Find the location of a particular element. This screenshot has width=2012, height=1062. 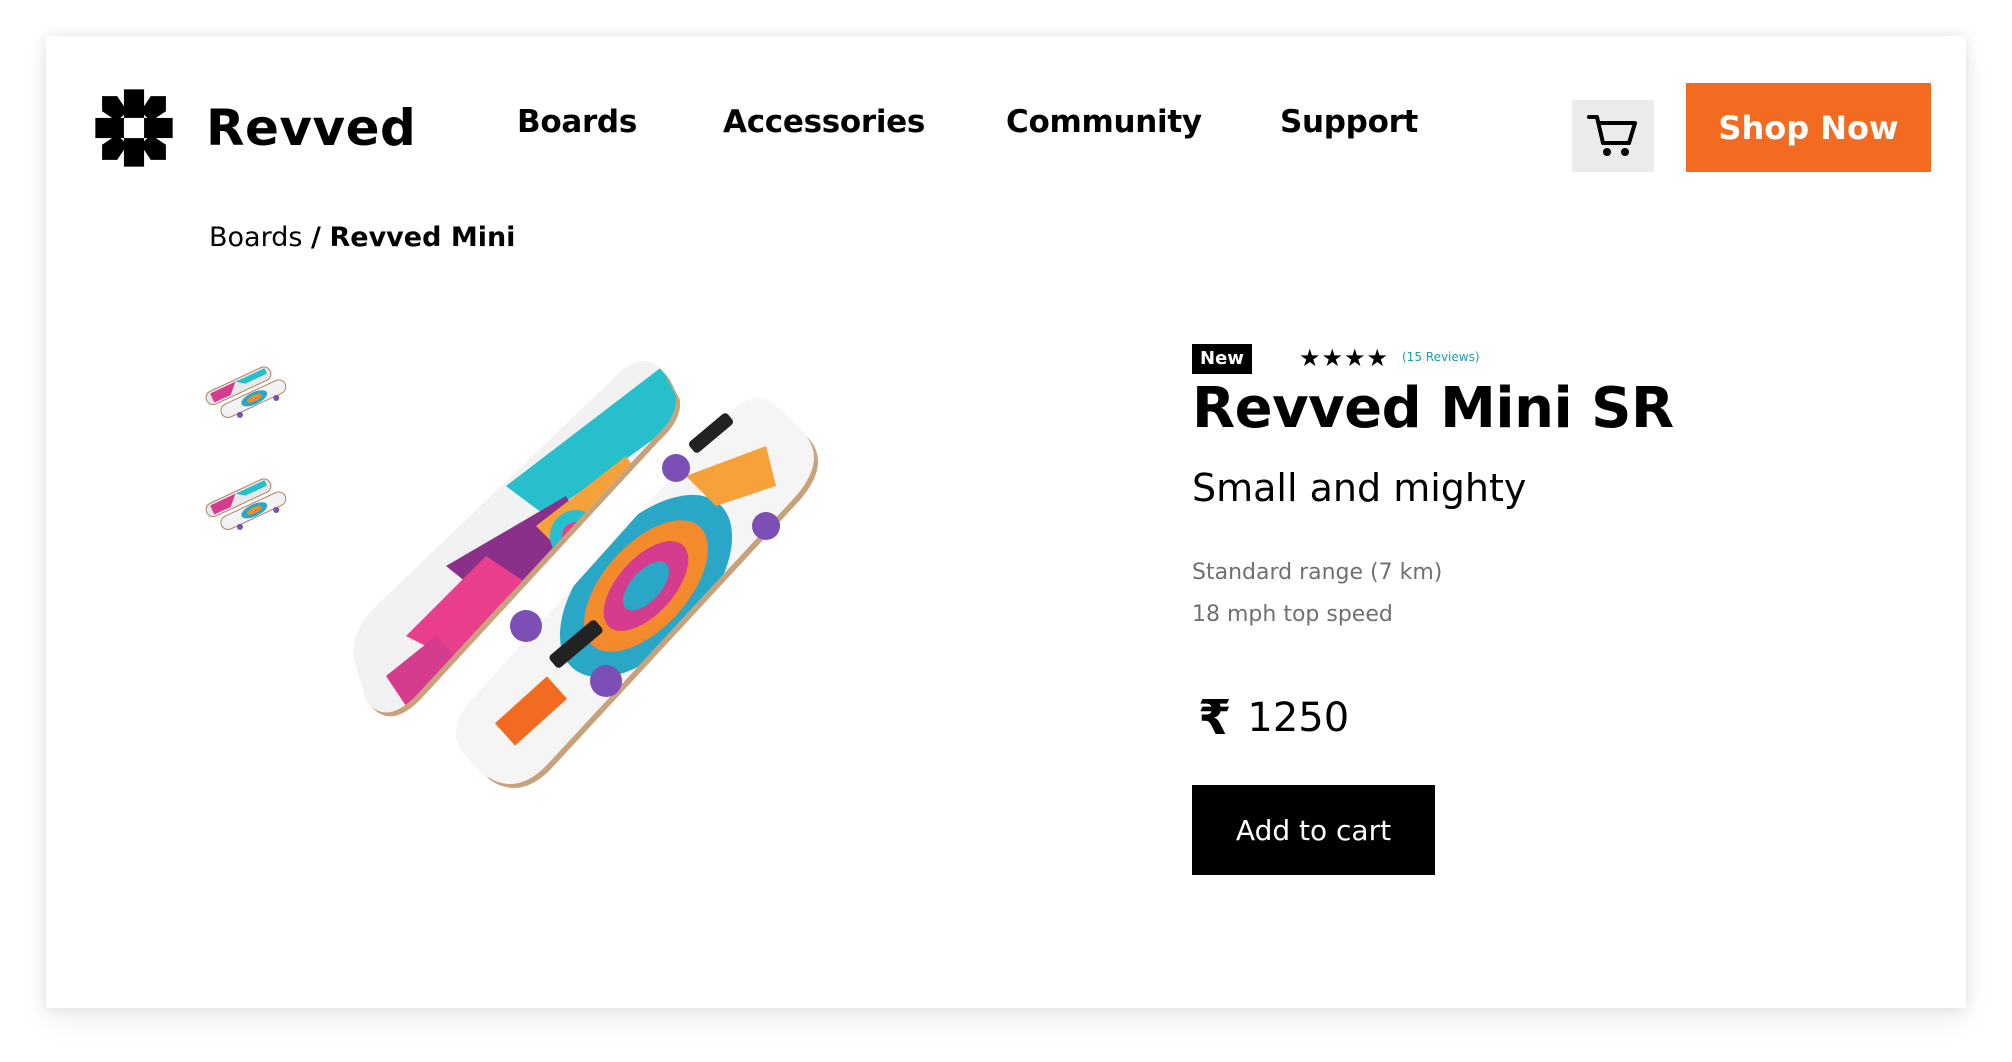

brand-logo: Revved is located at coordinates (254, 128).